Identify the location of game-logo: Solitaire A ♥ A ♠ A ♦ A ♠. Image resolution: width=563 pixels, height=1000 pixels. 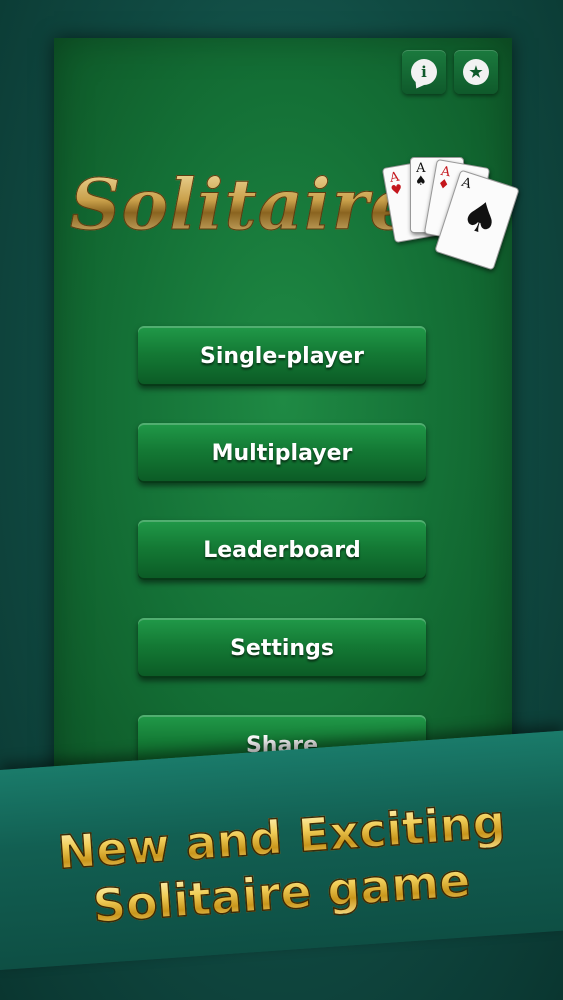
(294, 235).